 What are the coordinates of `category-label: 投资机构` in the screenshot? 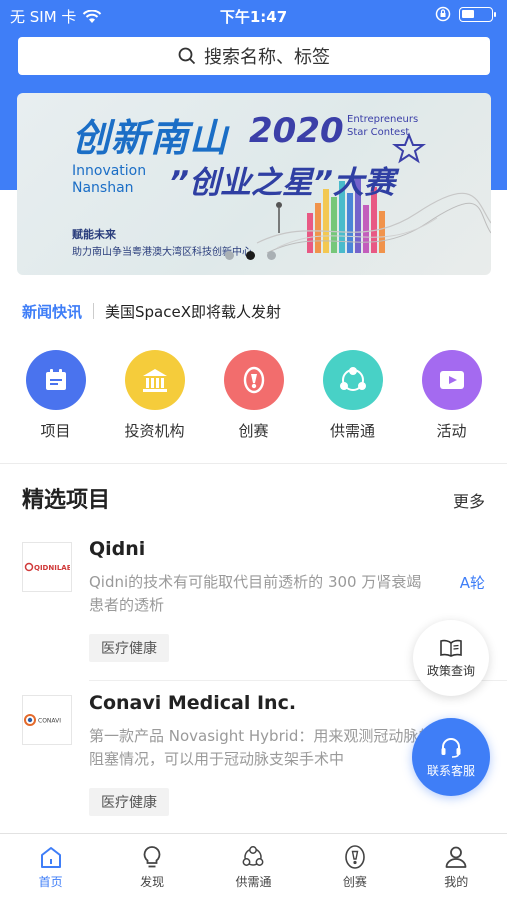 It's located at (154, 431).